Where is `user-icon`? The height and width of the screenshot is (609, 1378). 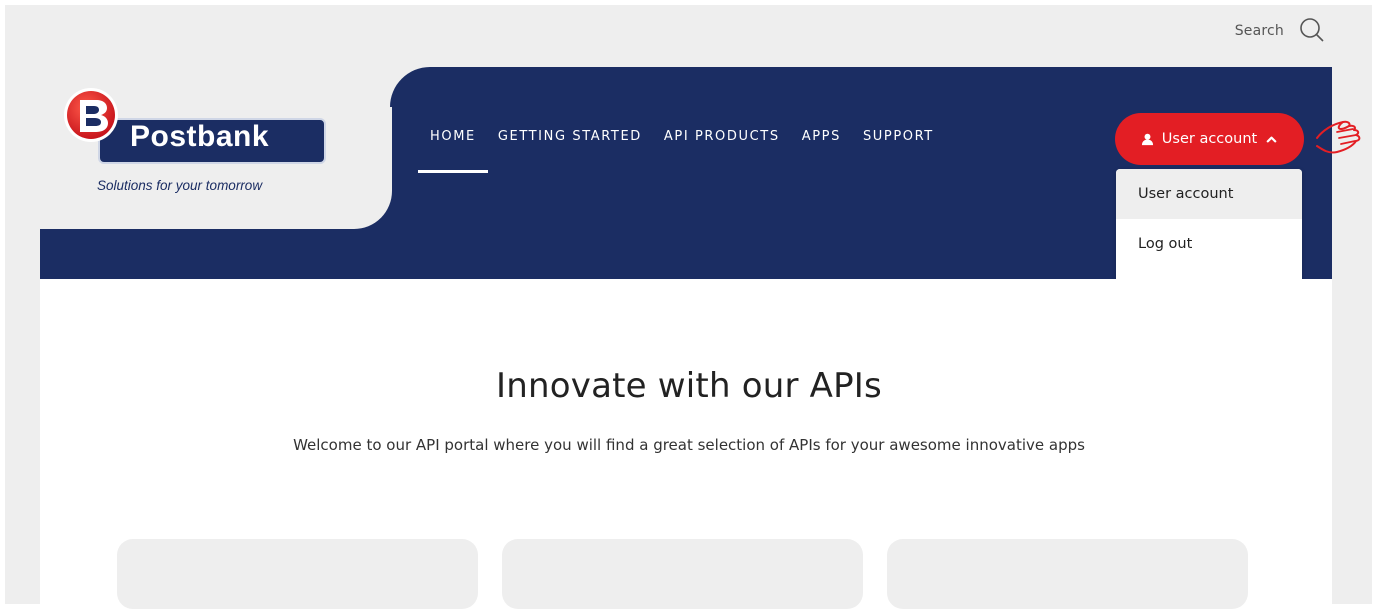 user-icon is located at coordinates (1147, 139).